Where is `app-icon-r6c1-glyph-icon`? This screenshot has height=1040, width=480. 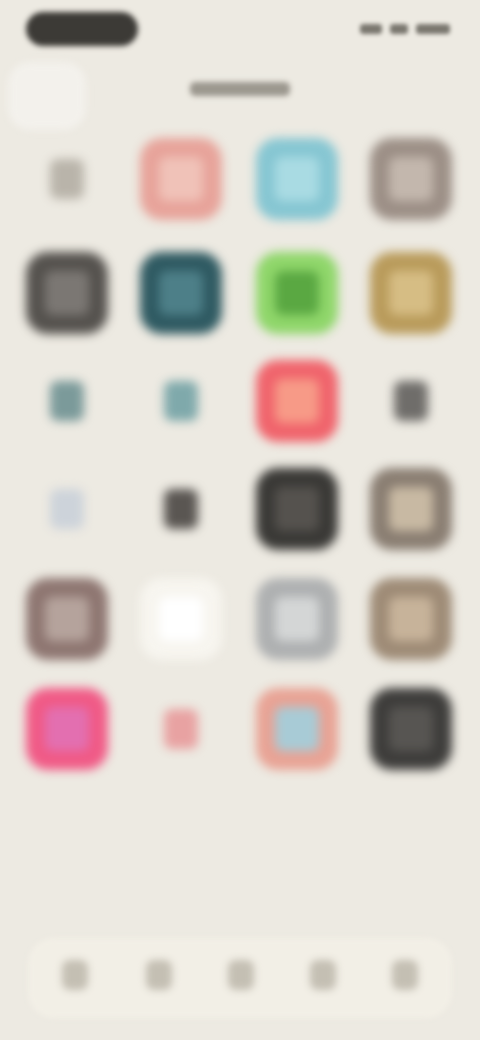 app-icon-r6c1-glyph-icon is located at coordinates (67, 729).